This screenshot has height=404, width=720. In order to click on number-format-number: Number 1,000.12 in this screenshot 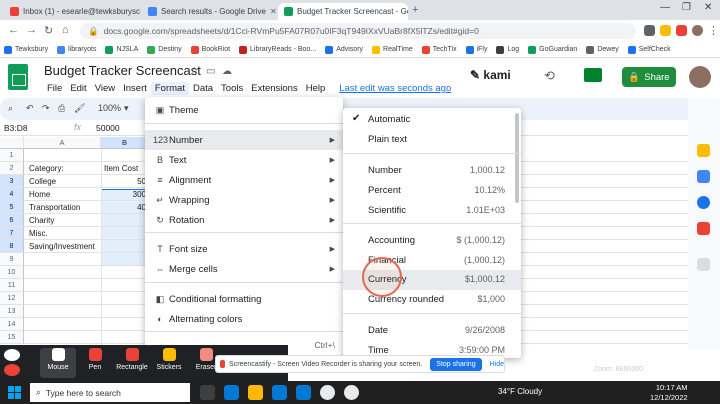, I will do `click(432, 171)`.